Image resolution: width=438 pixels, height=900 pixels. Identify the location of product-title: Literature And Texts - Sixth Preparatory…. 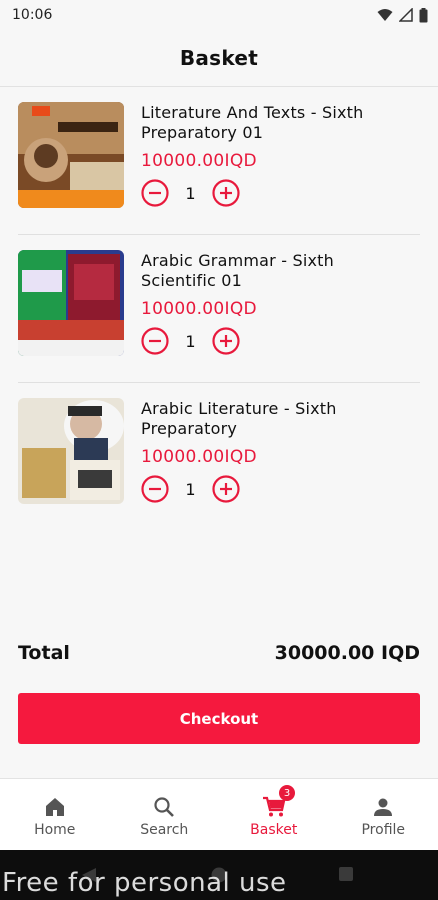
(276, 123).